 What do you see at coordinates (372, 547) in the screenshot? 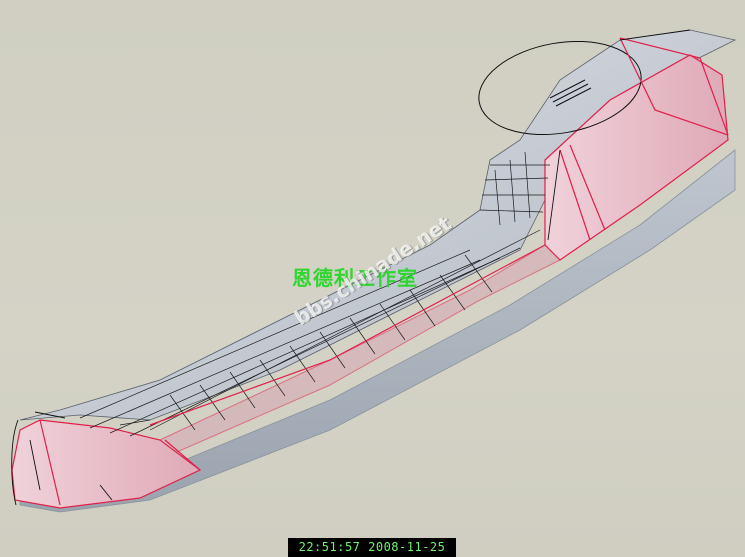
I see `timestamp-readout: 22:51:57 2008-11-25` at bounding box center [372, 547].